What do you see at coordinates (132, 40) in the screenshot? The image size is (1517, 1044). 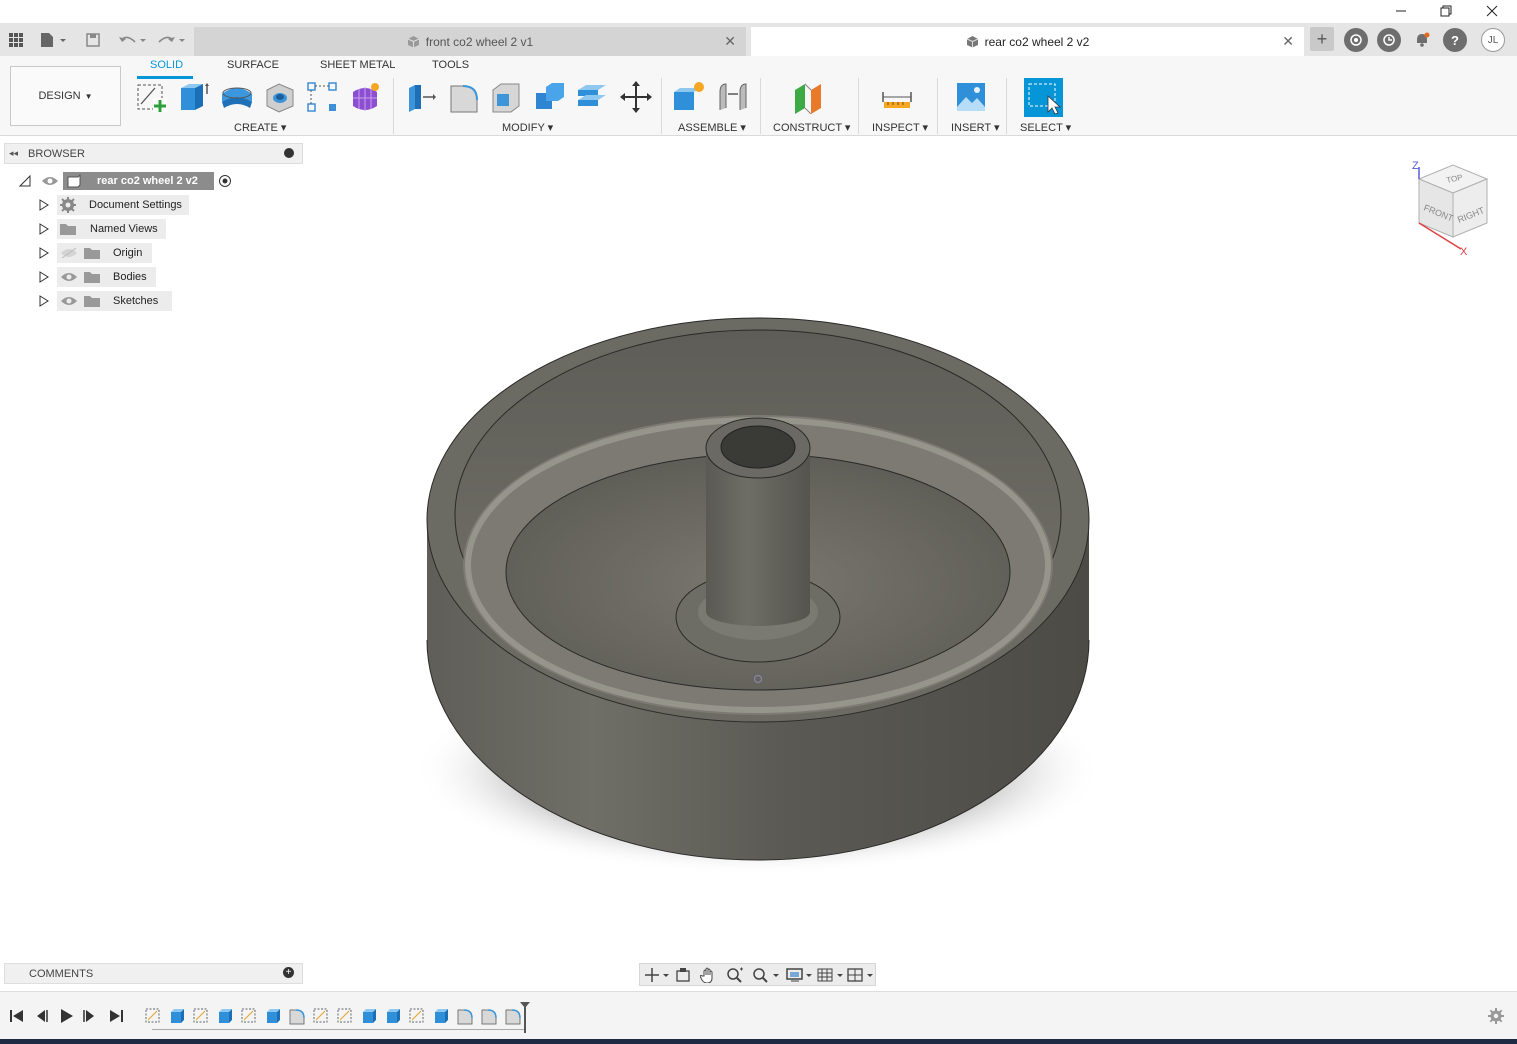 I see `undo-icon` at bounding box center [132, 40].